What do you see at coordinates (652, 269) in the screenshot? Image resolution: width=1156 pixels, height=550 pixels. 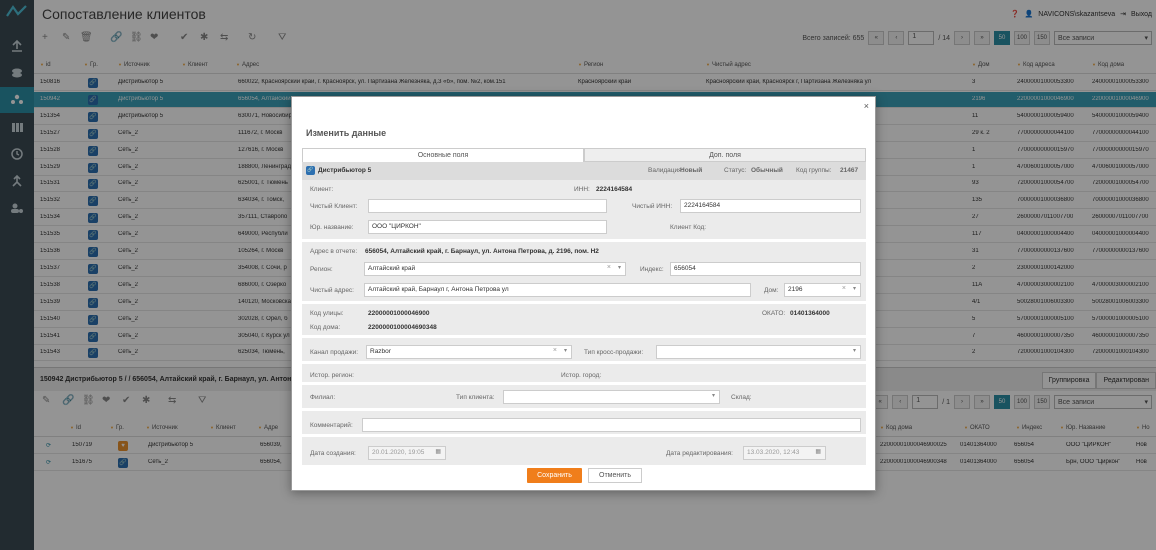 I see `index-label: Индекс:` at bounding box center [652, 269].